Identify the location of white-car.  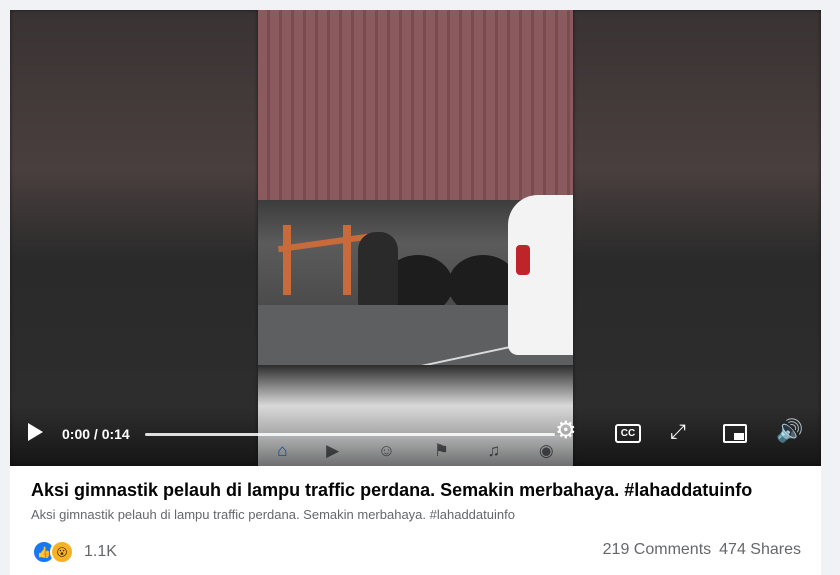
(540, 275).